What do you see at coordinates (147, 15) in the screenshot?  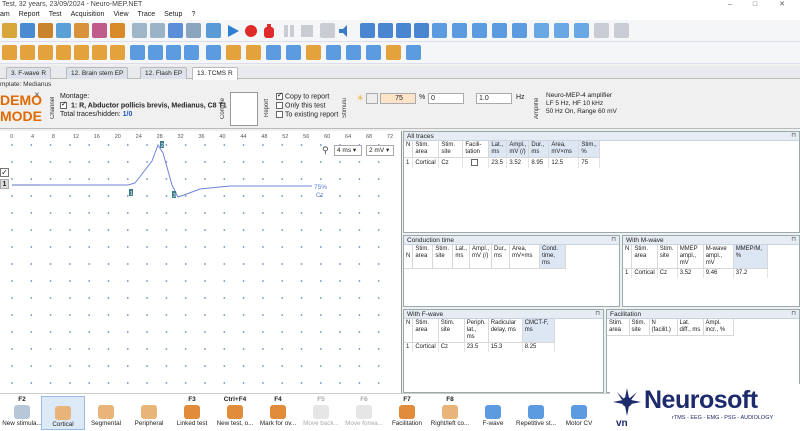 I see `menu-item-trace: Trace` at bounding box center [147, 15].